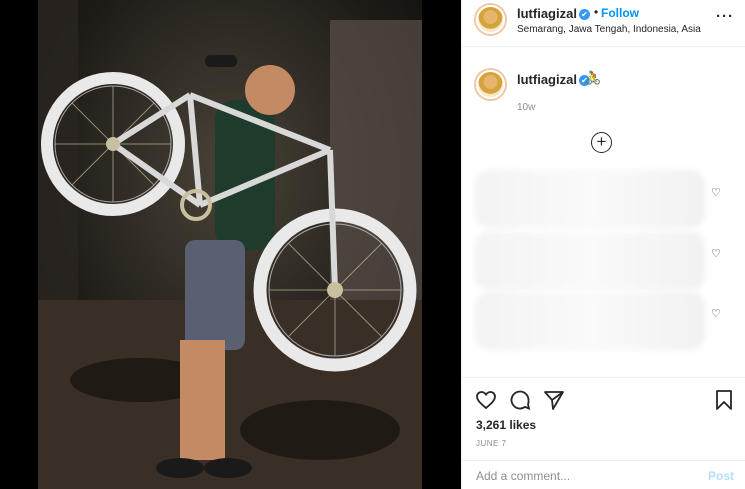 The image size is (745, 489). I want to click on header-username: lutfiagizal ✔, so click(553, 13).